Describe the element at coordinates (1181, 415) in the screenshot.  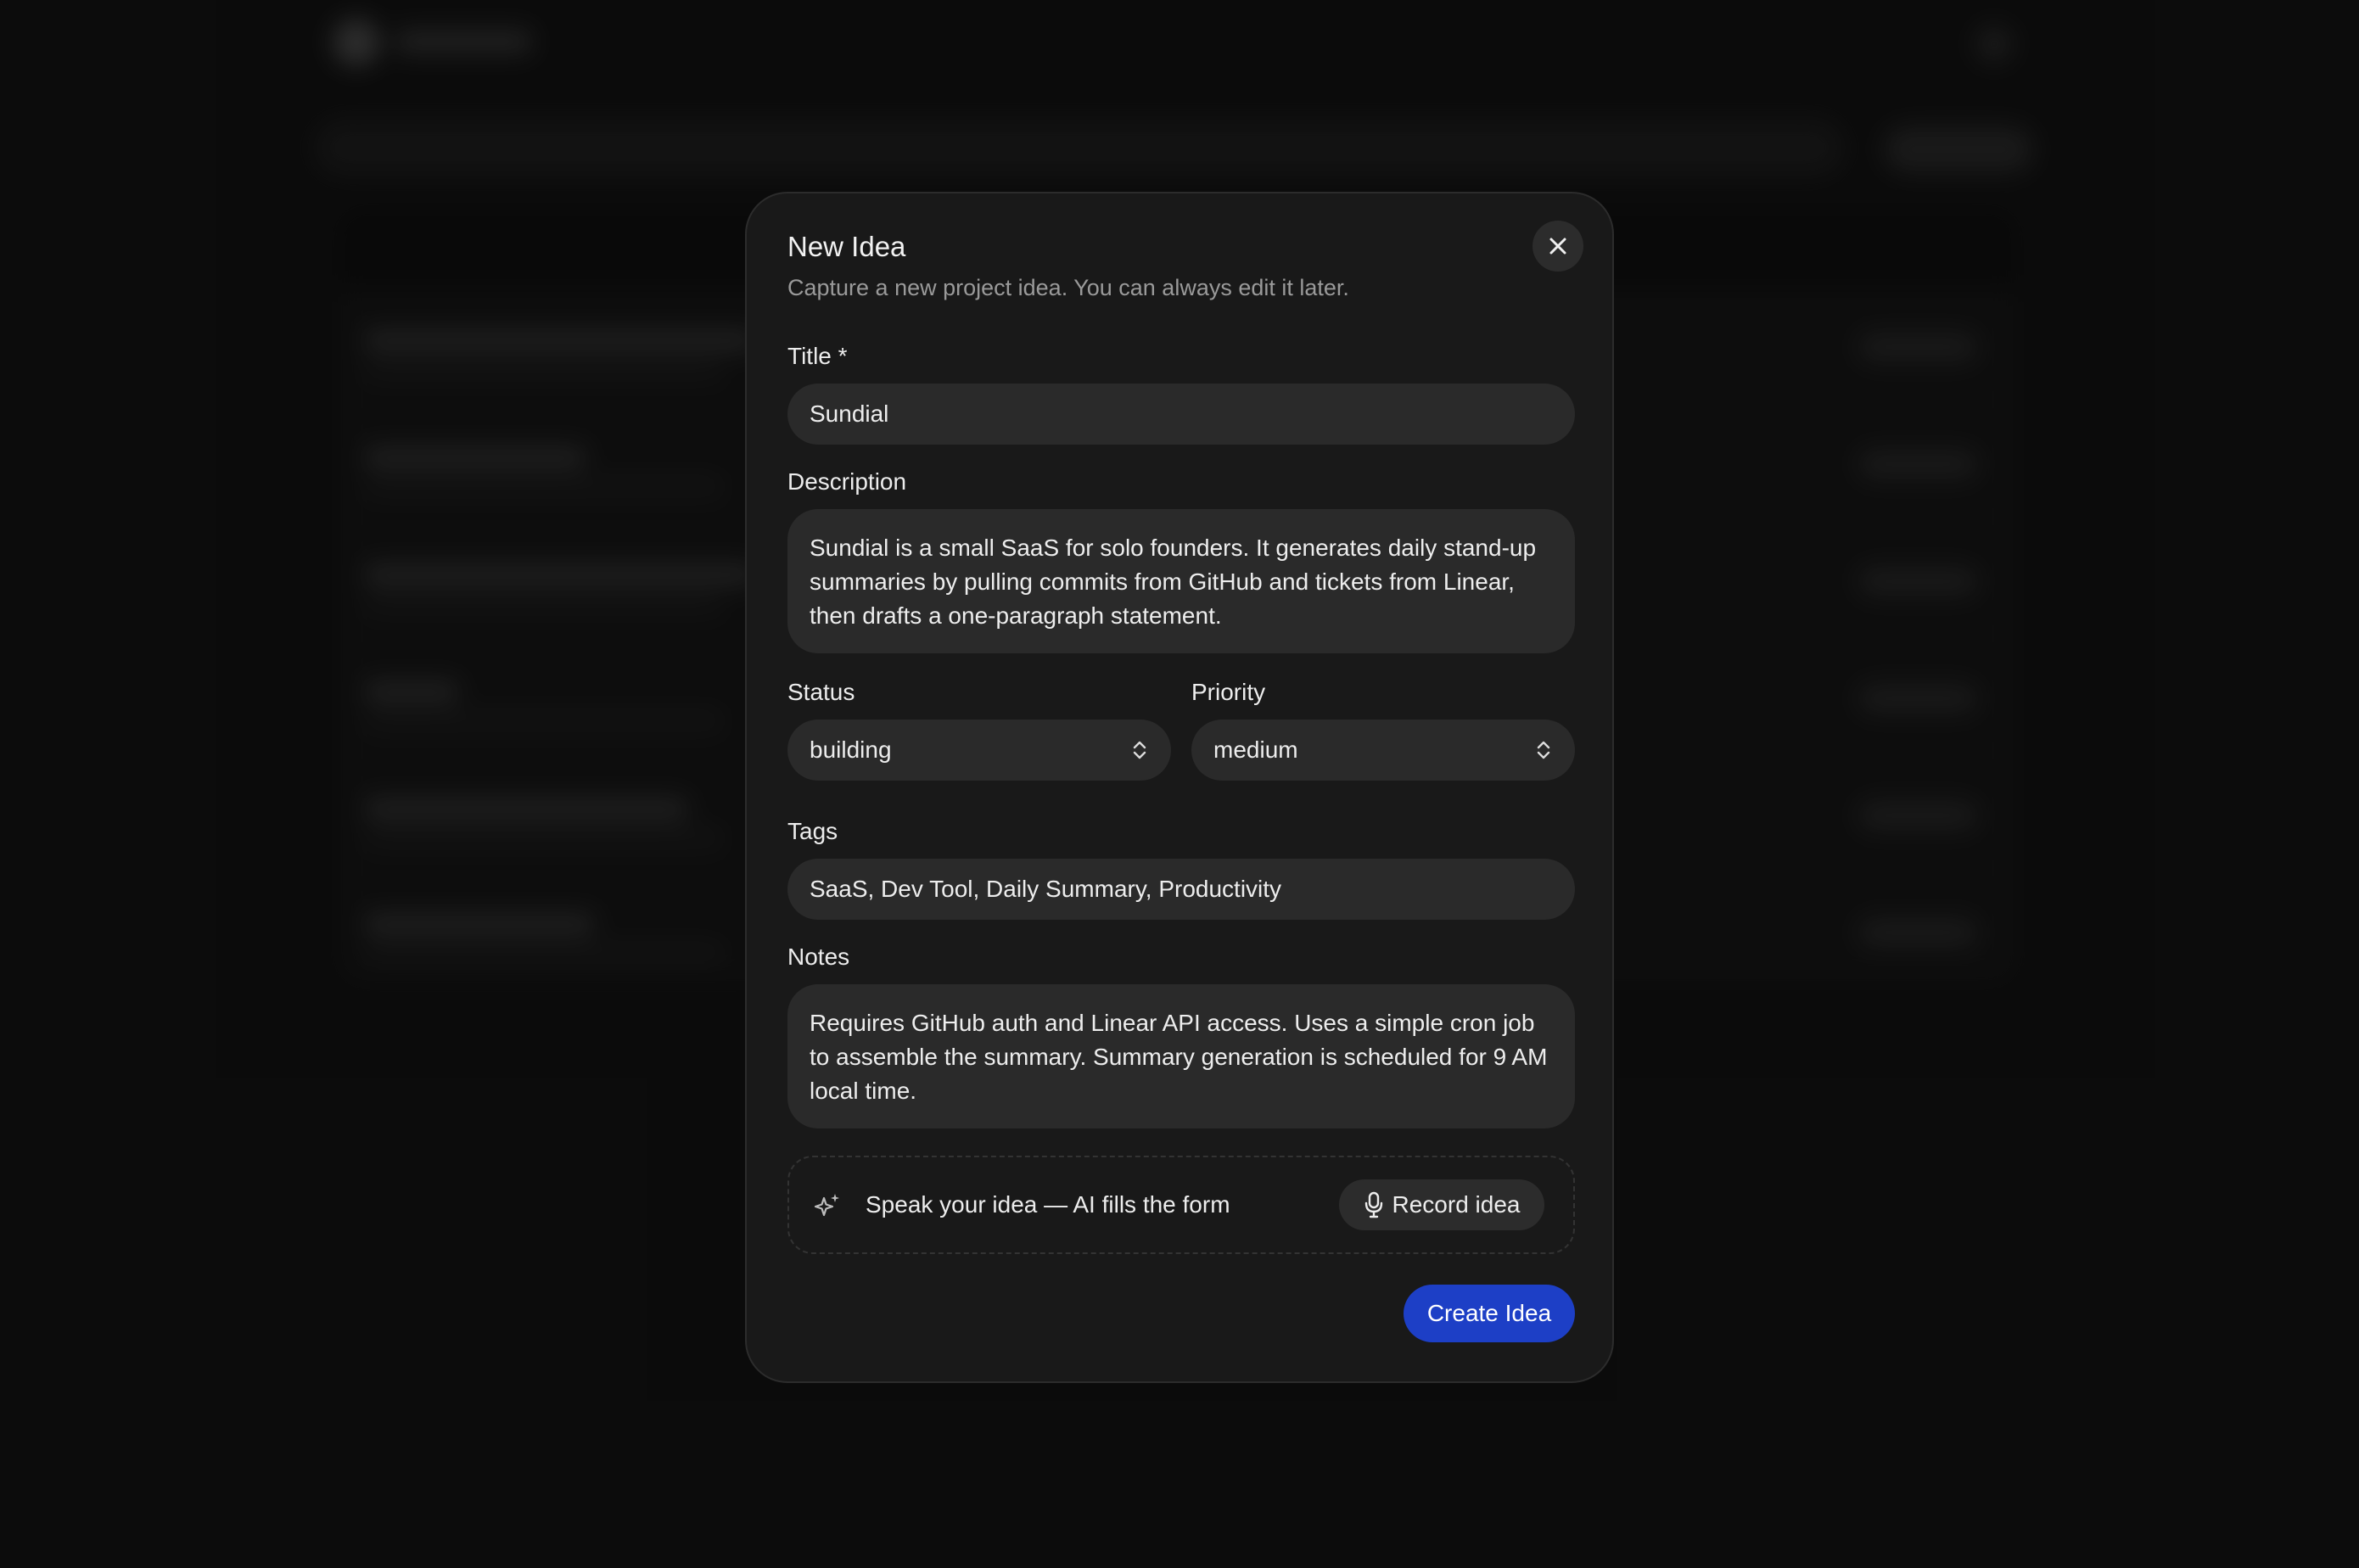
I see `title-input: Sundial` at that location.